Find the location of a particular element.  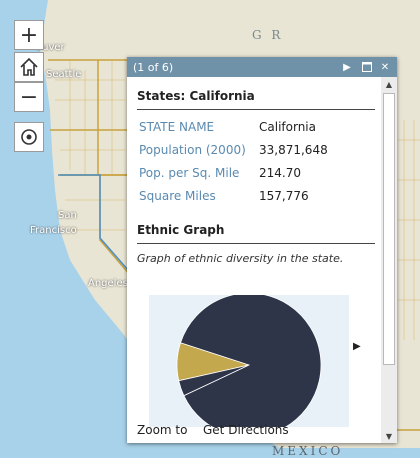

media-title: Ethnic Graph is located at coordinates (181, 230).